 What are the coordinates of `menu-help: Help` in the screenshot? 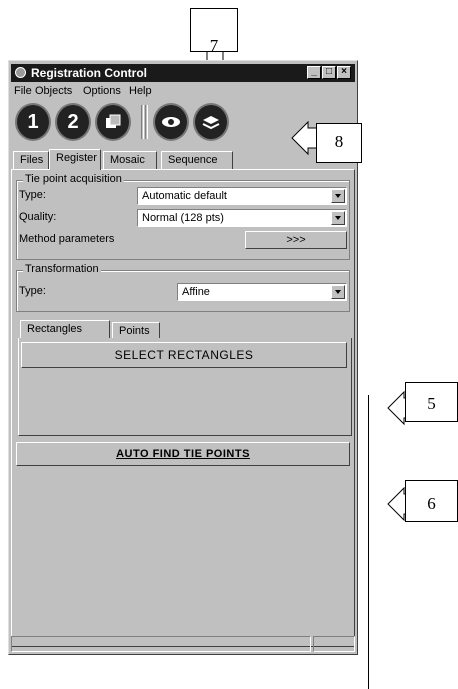 It's located at (140, 91).